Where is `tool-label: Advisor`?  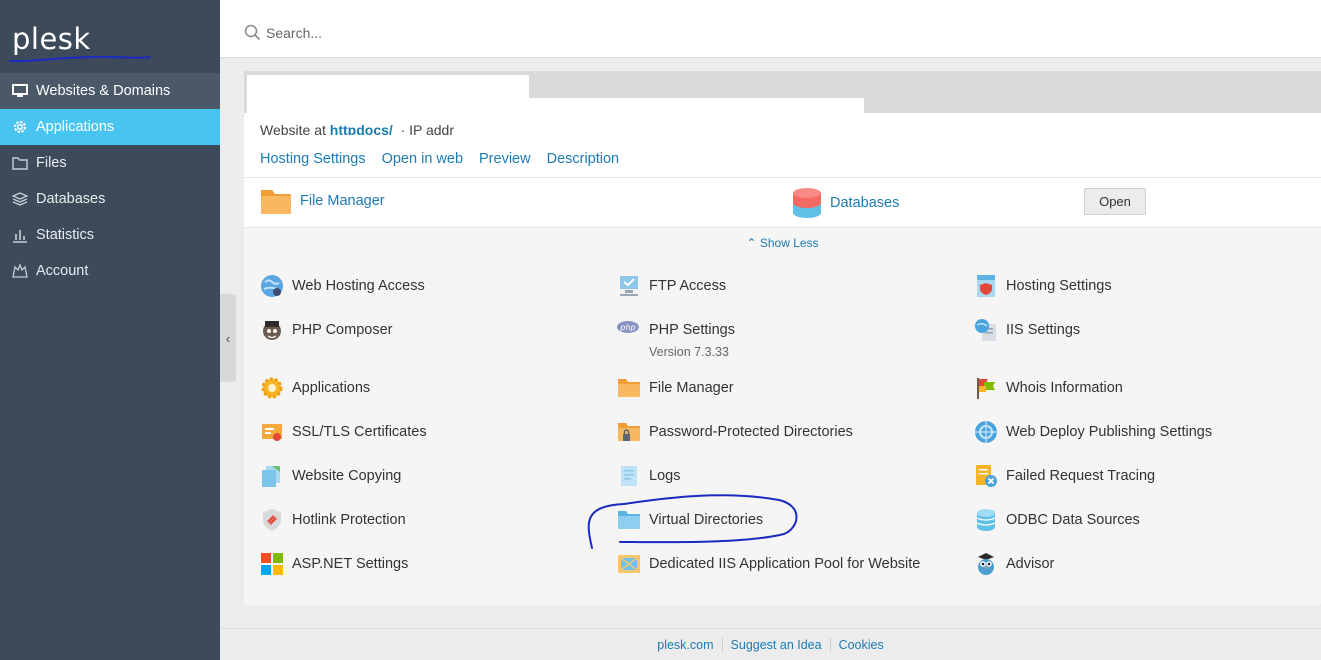
tool-label: Advisor is located at coordinates (1030, 564).